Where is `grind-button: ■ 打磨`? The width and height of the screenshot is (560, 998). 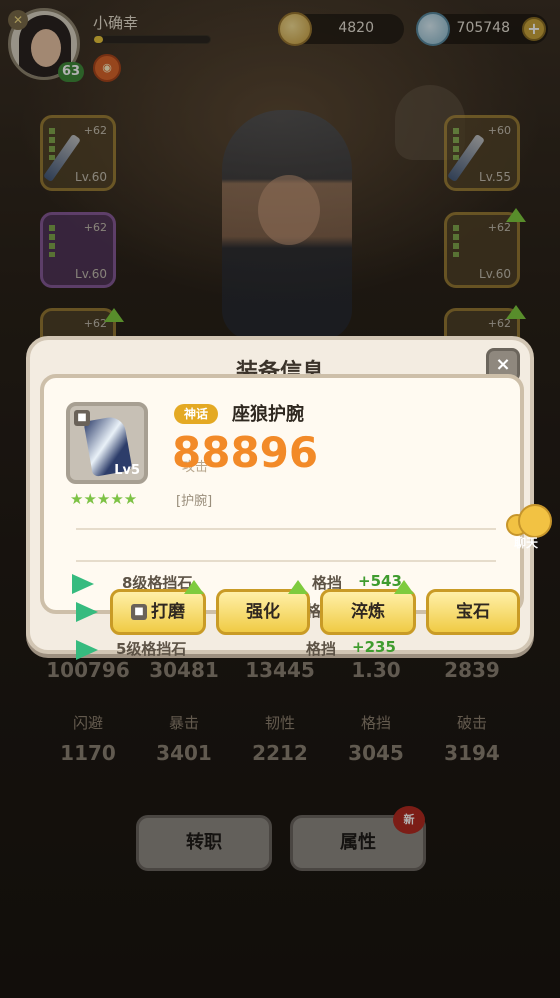 grind-button: ■ 打磨 is located at coordinates (158, 612).